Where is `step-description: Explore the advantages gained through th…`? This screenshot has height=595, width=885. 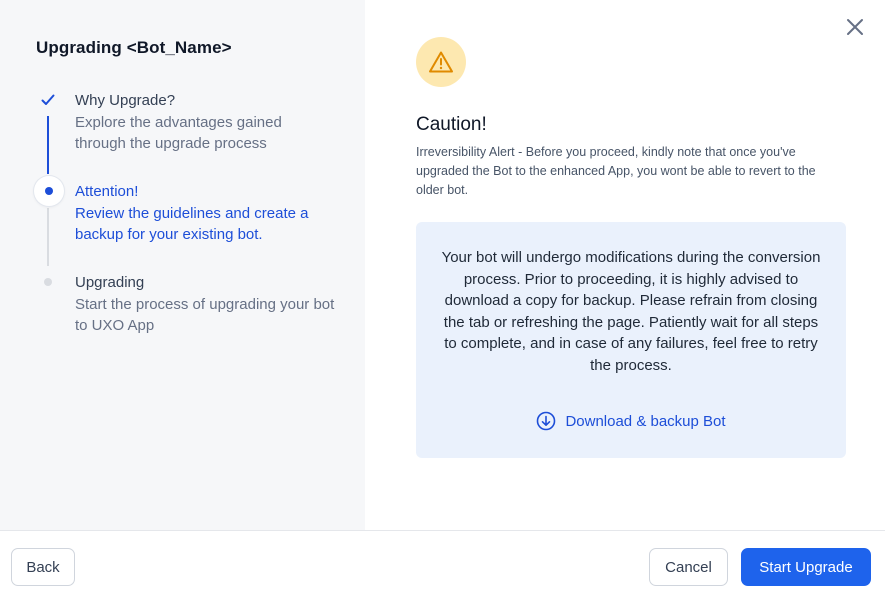
step-description: Explore the advantages gained through th… is located at coordinates (178, 133).